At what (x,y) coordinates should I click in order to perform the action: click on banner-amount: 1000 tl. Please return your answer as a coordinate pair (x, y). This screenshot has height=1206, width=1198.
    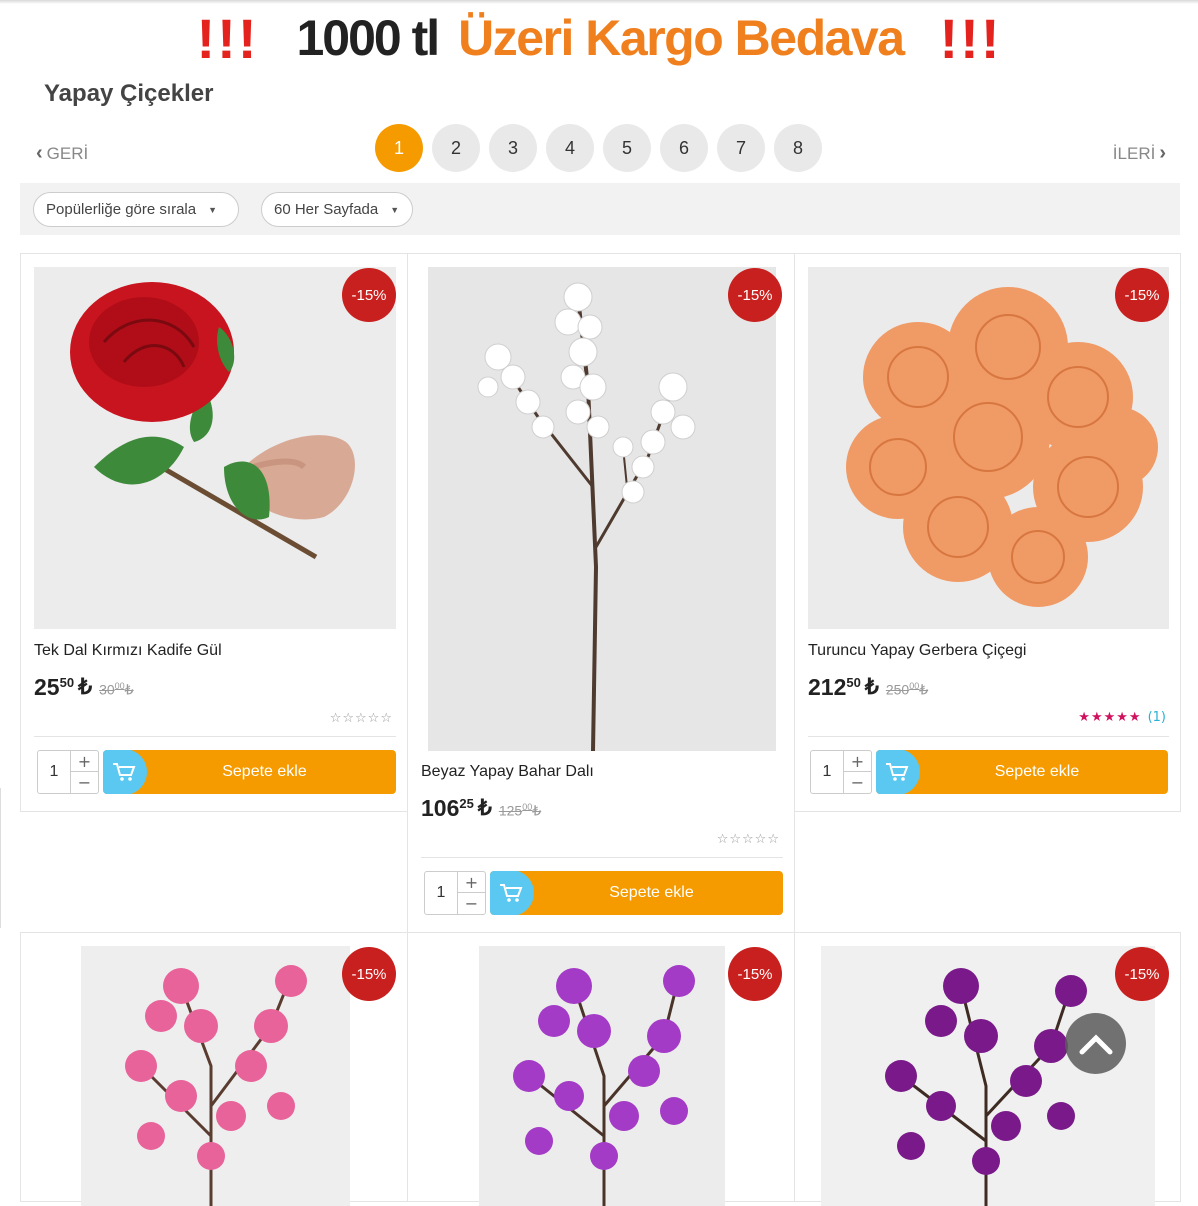
    Looking at the image, I should click on (368, 38).